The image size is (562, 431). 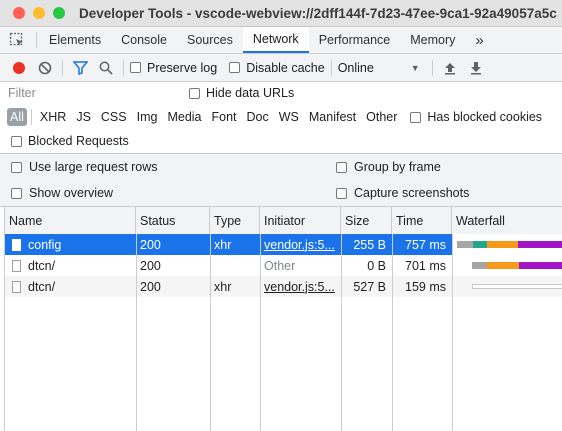 I want to click on has-blocked-cookies-box, so click(x=416, y=117).